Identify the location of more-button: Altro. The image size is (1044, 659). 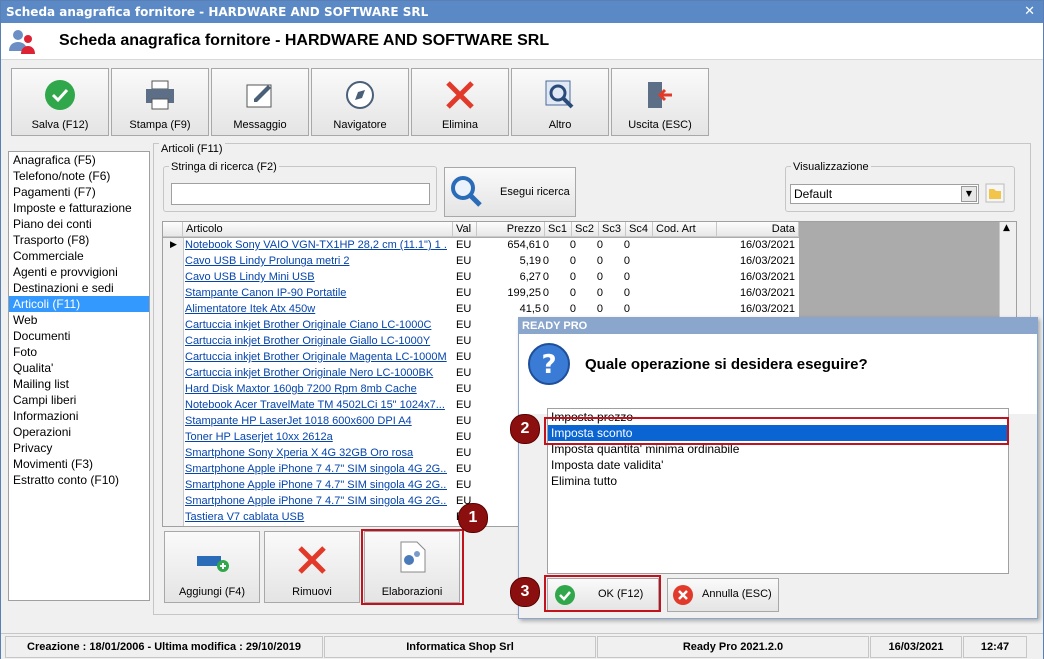
(560, 102).